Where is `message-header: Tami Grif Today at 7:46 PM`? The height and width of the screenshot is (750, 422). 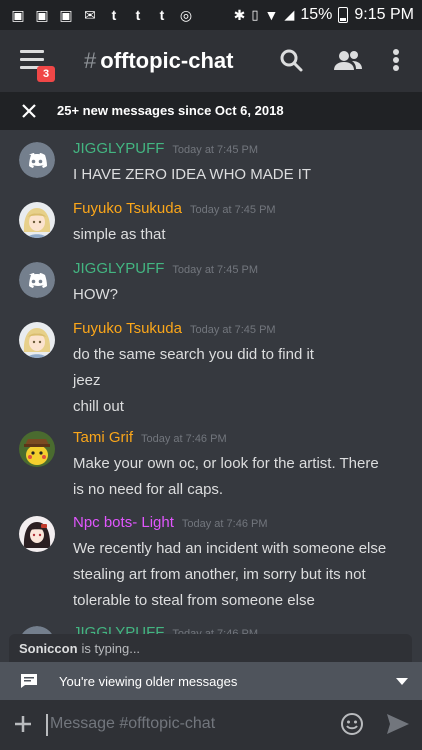
message-header: Tami Grif Today at 7:46 PM is located at coordinates (150, 437).